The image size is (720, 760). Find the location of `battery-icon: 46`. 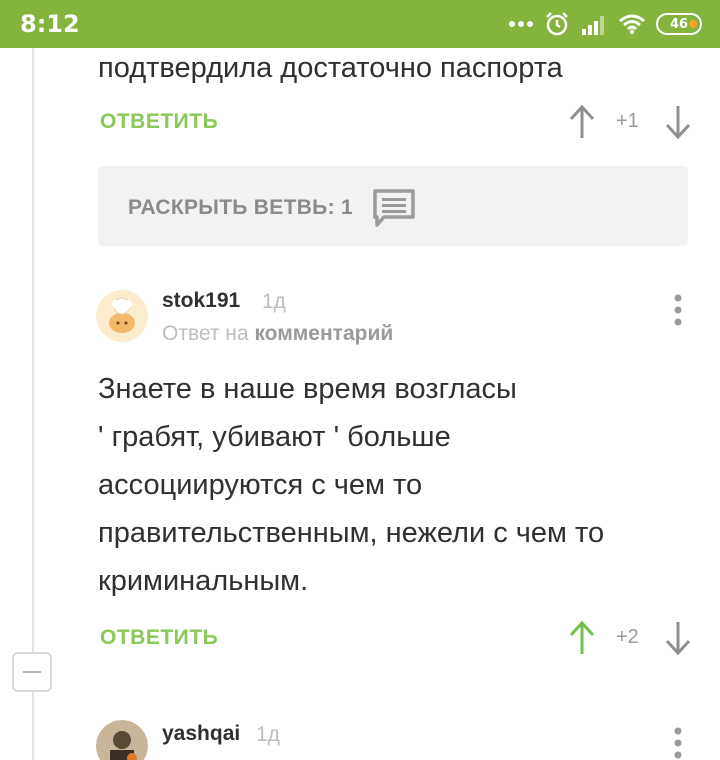

battery-icon: 46 is located at coordinates (679, 24).